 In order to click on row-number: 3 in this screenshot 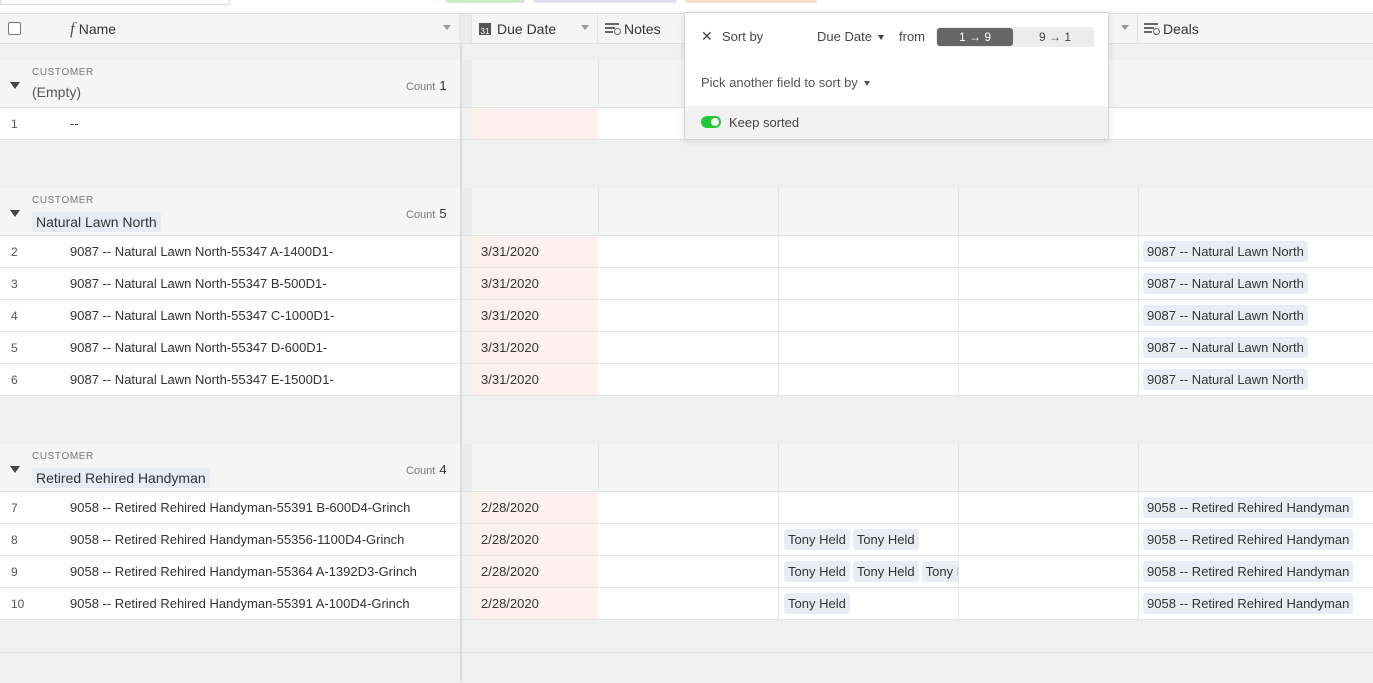, I will do `click(14, 284)`.